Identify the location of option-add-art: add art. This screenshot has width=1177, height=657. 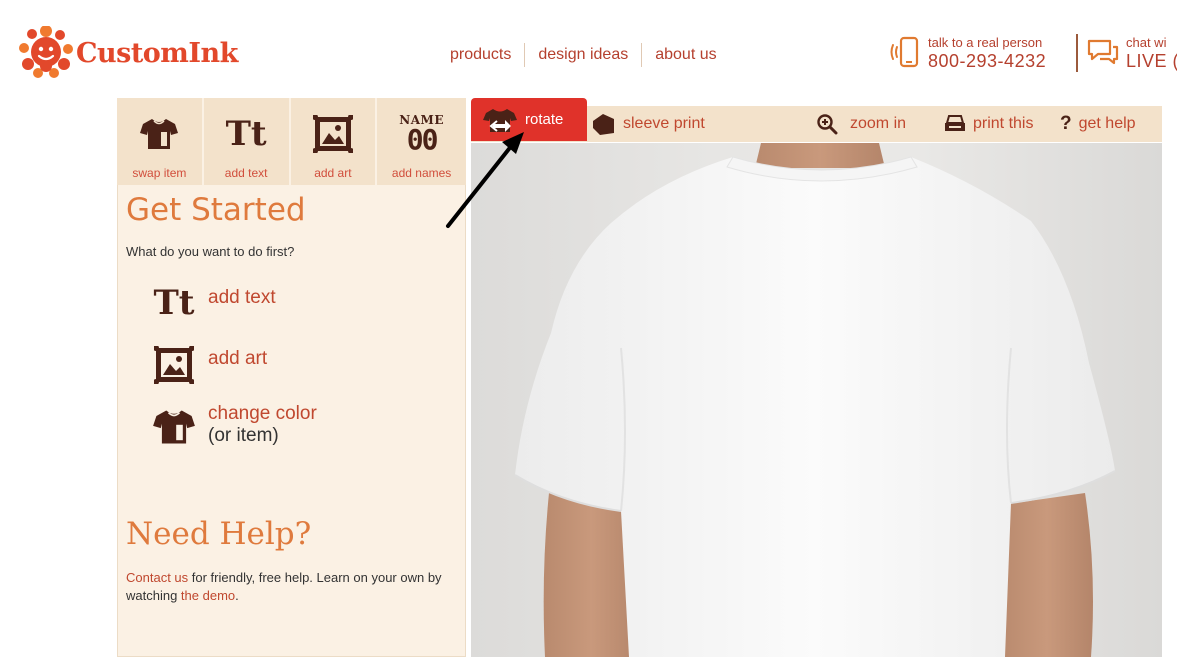
(208, 365).